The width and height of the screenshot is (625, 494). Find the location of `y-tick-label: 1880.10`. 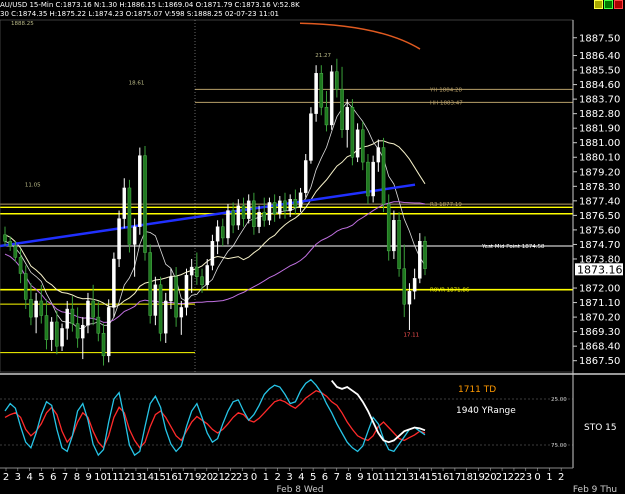

y-tick-label: 1880.10 is located at coordinates (599, 158).